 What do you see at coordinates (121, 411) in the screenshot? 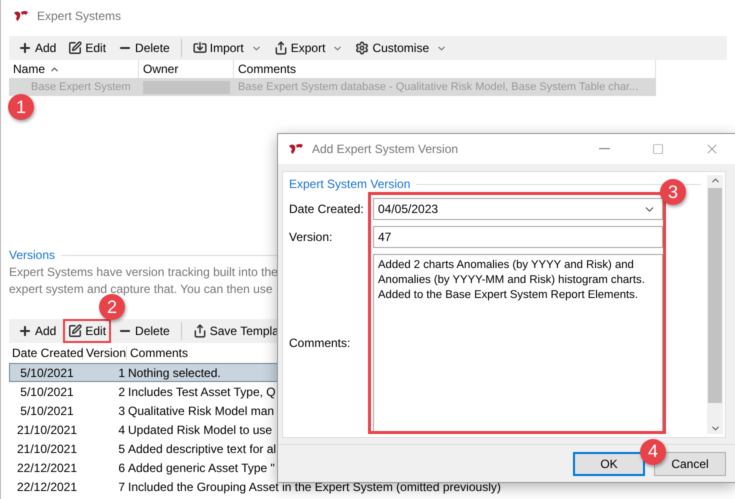
I see `table-cell-text: 3` at bounding box center [121, 411].